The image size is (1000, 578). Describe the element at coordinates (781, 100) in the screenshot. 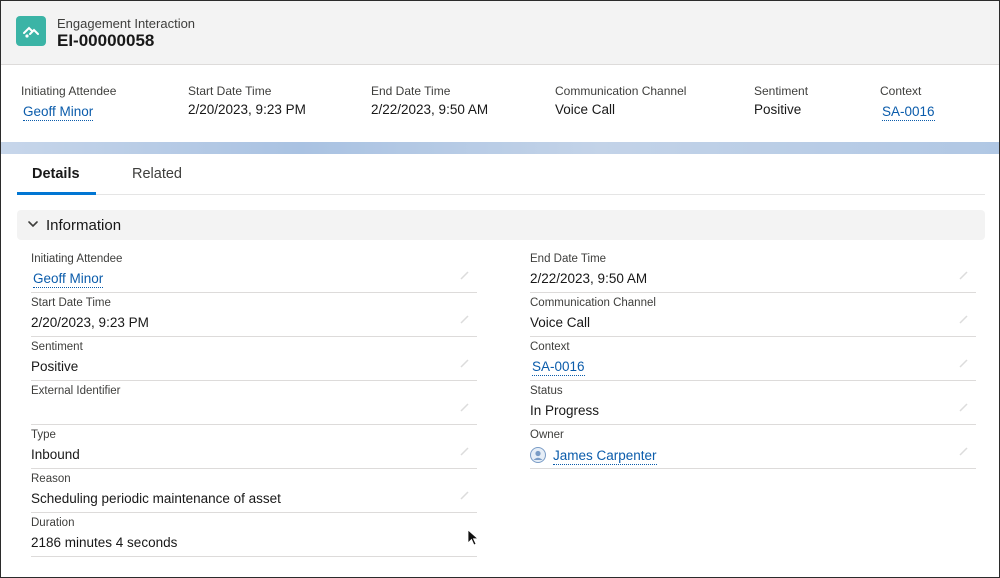

I see `highlight-sentiment: Sentiment Positive` at that location.